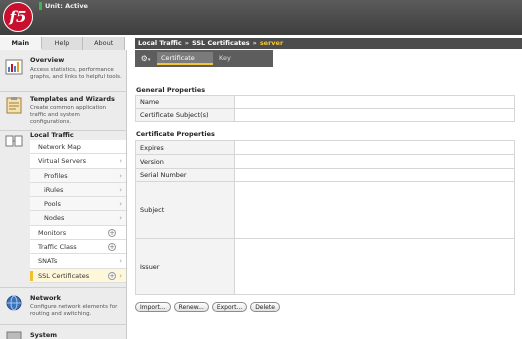  What do you see at coordinates (52, 232) in the screenshot?
I see `sidebar-item-label: Monitors` at bounding box center [52, 232].